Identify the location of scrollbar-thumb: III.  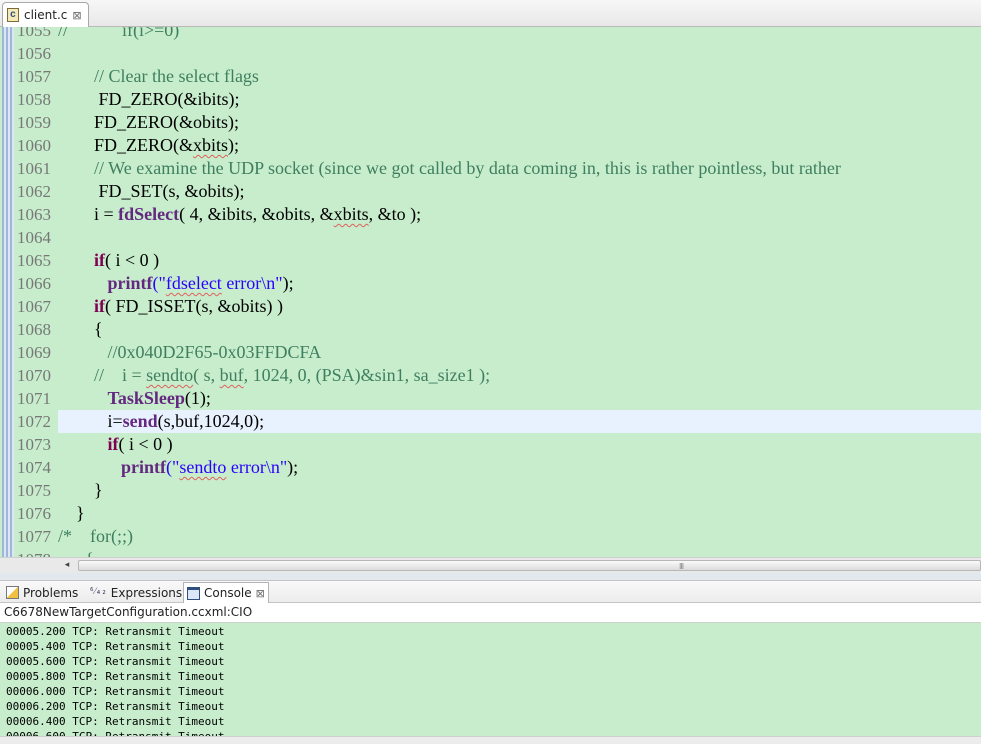
(529, 565).